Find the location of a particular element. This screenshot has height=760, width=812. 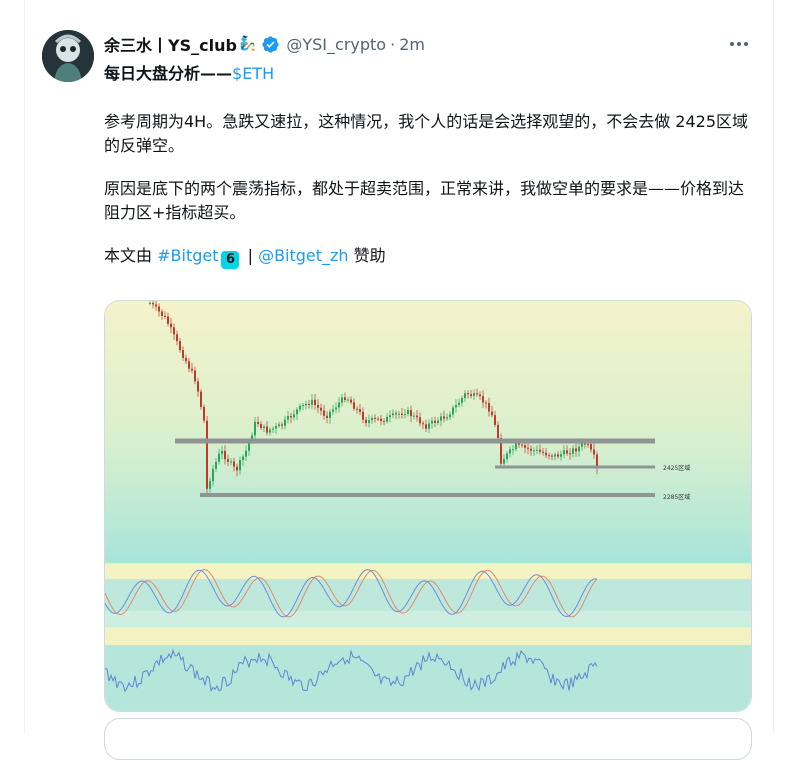

author-name: 余三水丨YS_club is located at coordinates (170, 44).